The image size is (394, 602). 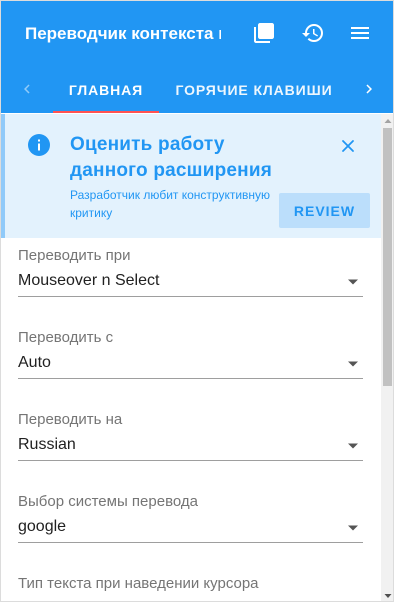 I want to click on field-value: Russian, so click(x=47, y=444).